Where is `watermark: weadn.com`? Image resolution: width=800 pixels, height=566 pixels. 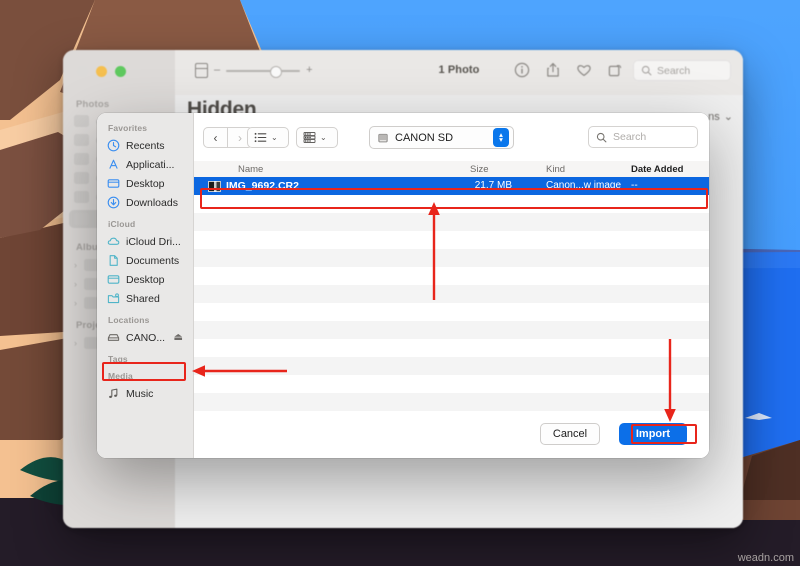 watermark: weadn.com is located at coordinates (765, 558).